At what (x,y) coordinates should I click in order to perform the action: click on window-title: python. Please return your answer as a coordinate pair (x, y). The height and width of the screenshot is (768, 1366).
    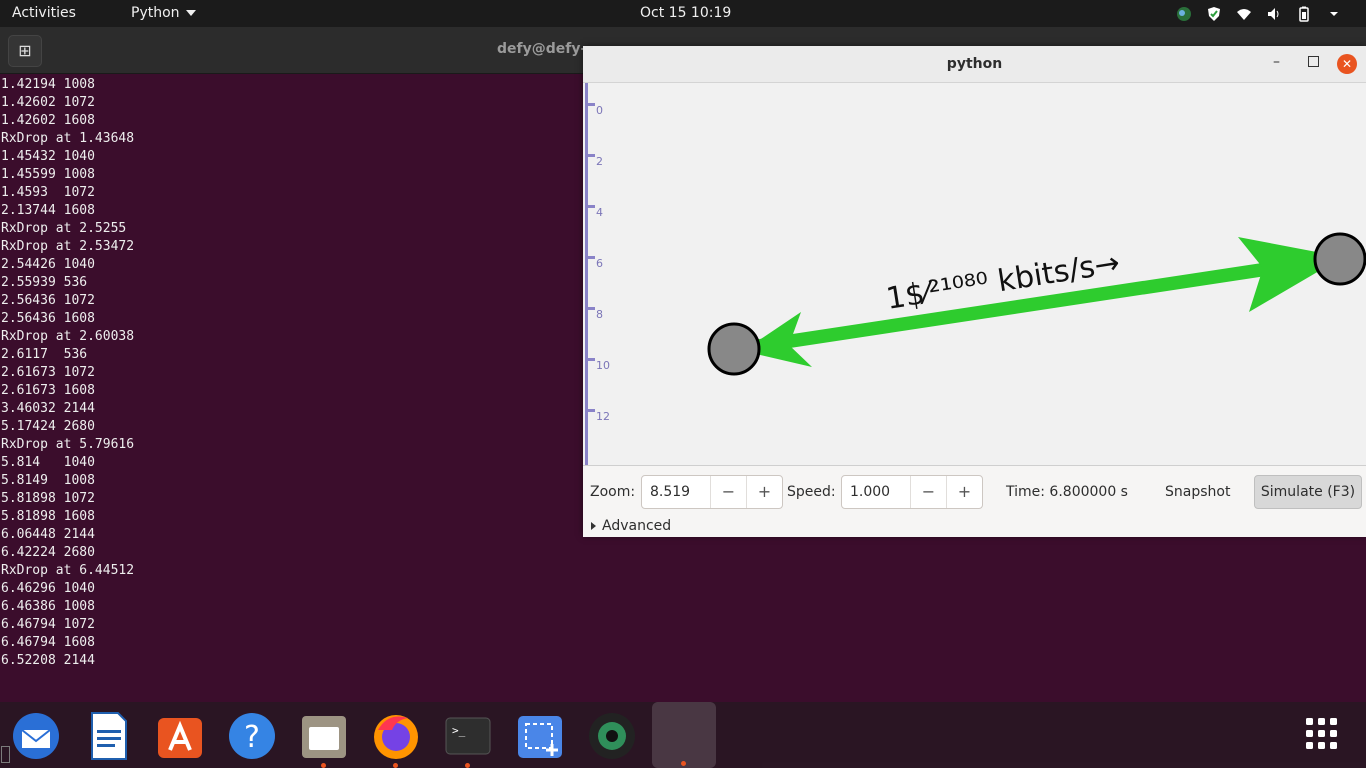
    Looking at the image, I should click on (974, 64).